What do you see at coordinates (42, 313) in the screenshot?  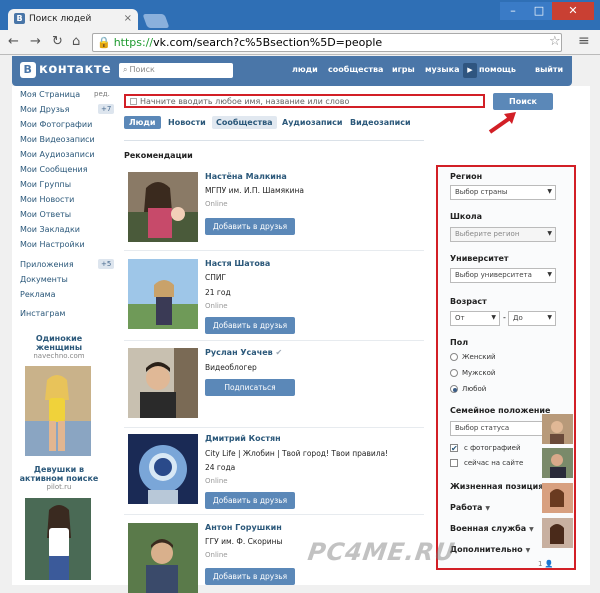 I see `sidebar-item-instagram: Инстаграм` at bounding box center [42, 313].